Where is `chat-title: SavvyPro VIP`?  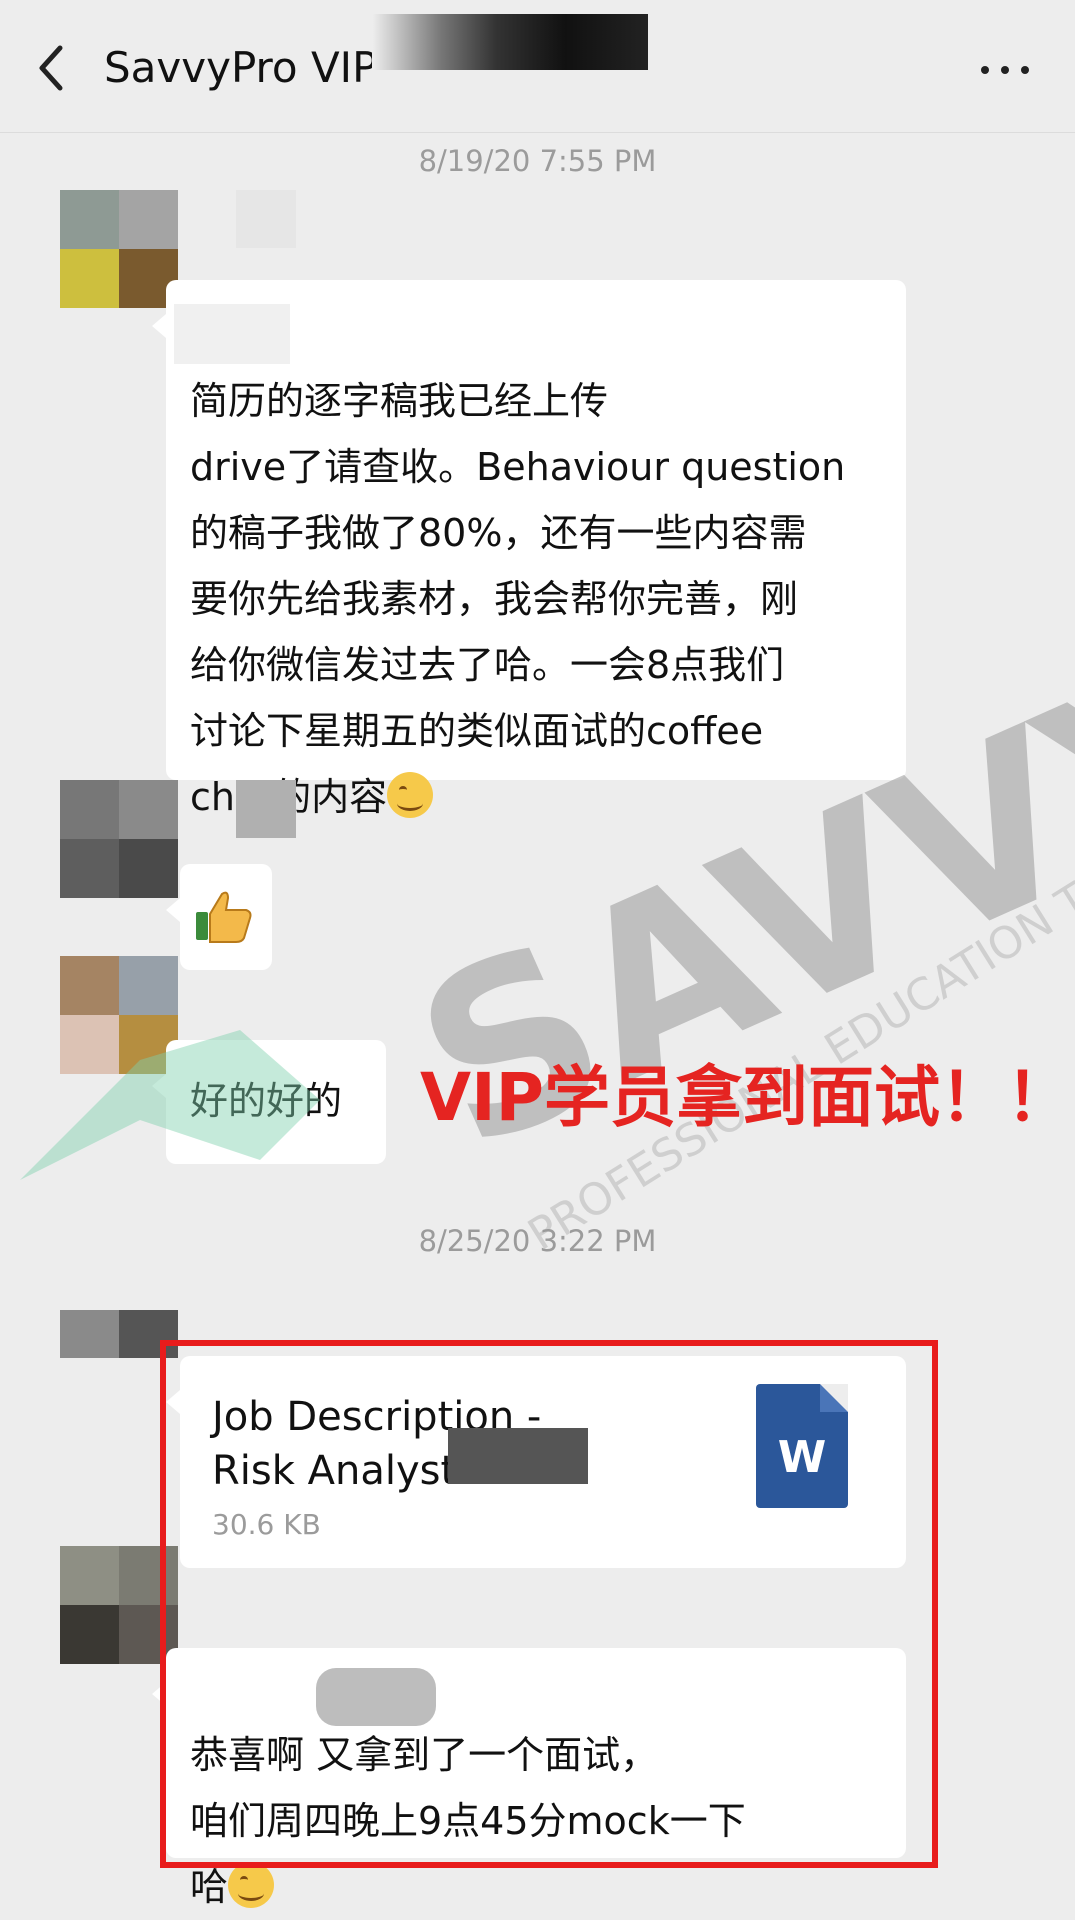 chat-title: SavvyPro VIP is located at coordinates (241, 67).